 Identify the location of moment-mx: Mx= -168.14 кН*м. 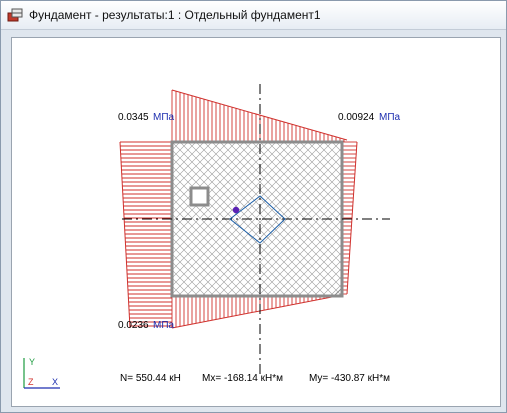
(242, 378).